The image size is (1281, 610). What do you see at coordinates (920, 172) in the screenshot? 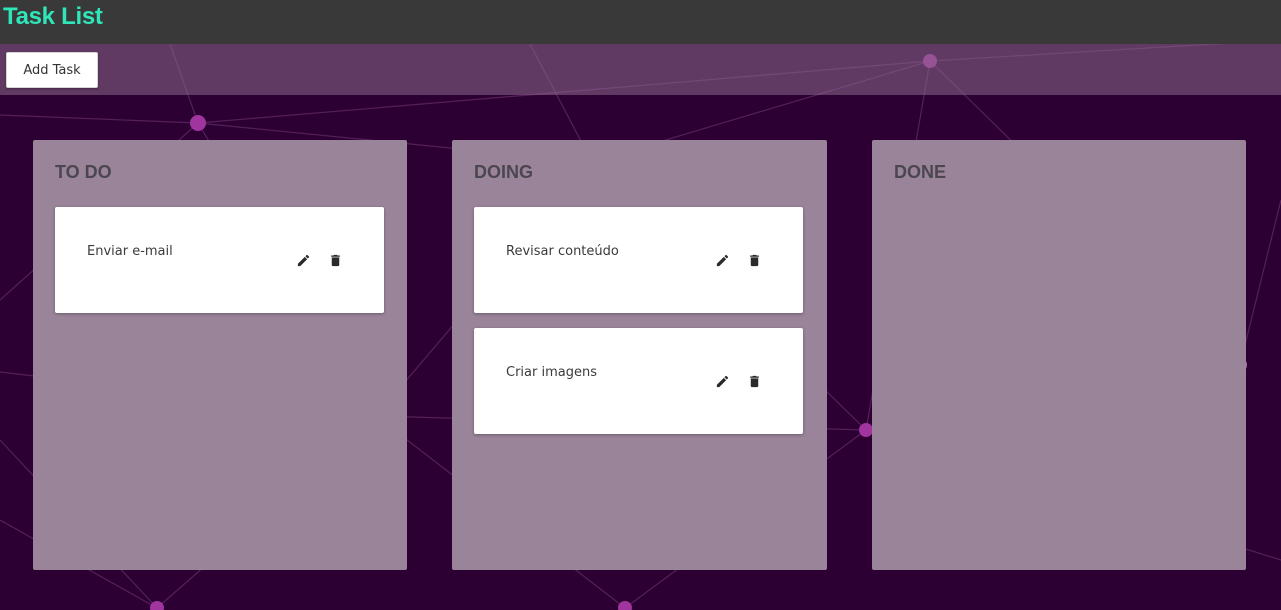
I see `column-title: DONE` at bounding box center [920, 172].